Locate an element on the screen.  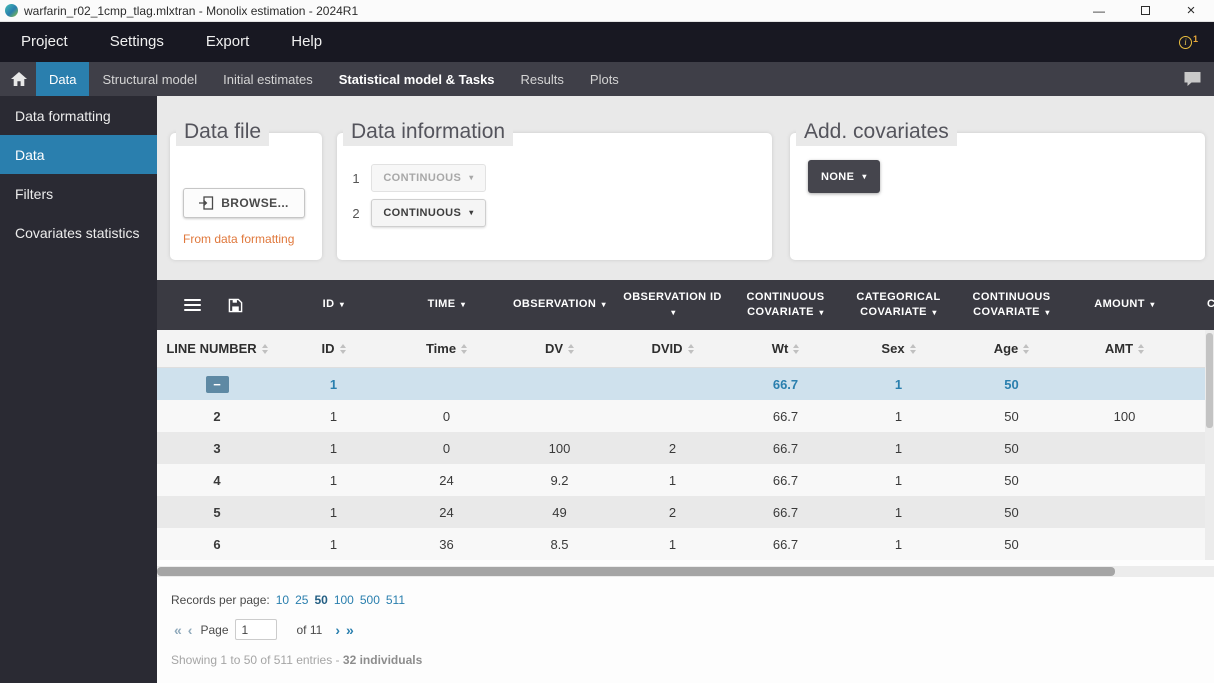
table-cell: 8.5 is located at coordinates (559, 544).